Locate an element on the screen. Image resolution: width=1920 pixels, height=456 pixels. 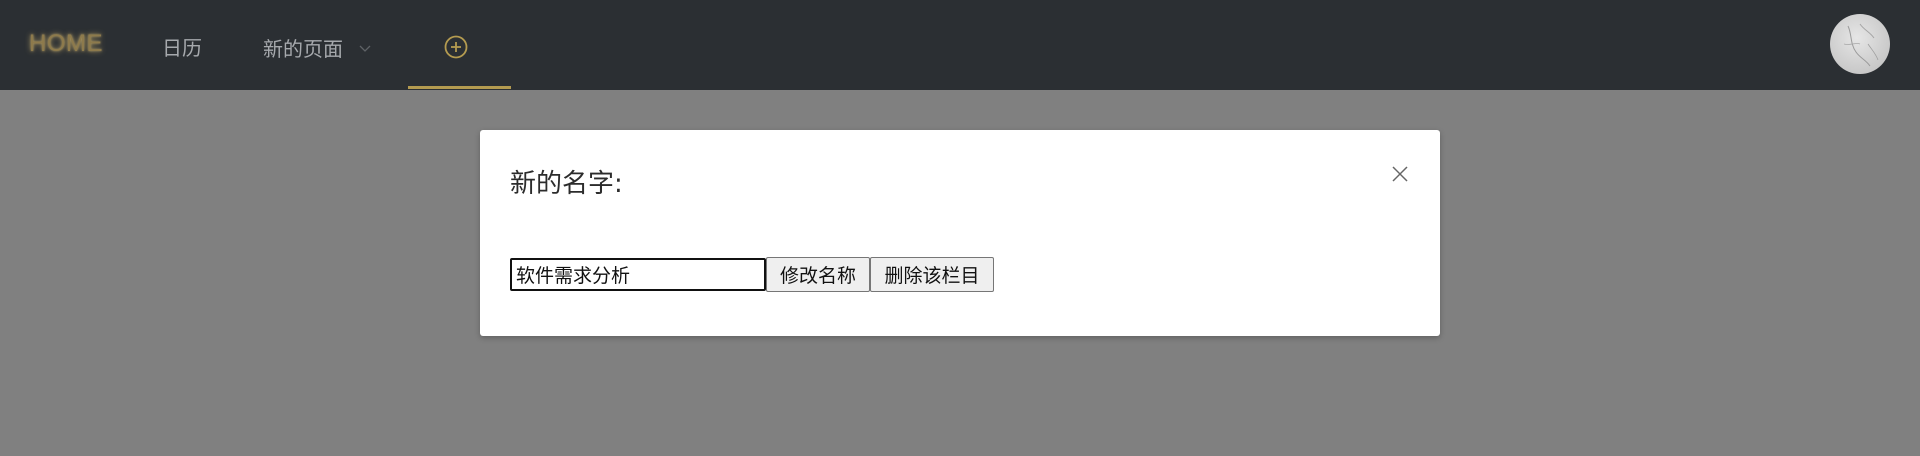
plus-circle-icon is located at coordinates (456, 49).